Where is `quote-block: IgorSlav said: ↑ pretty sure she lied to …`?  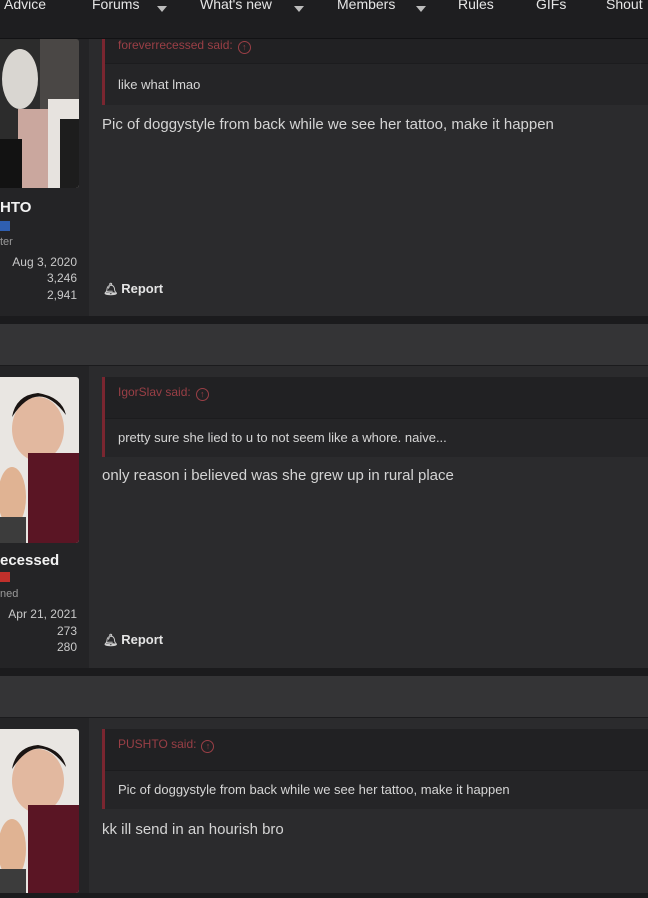
quote-block: IgorSlav said: ↑ pretty sure she lied to … is located at coordinates (375, 417).